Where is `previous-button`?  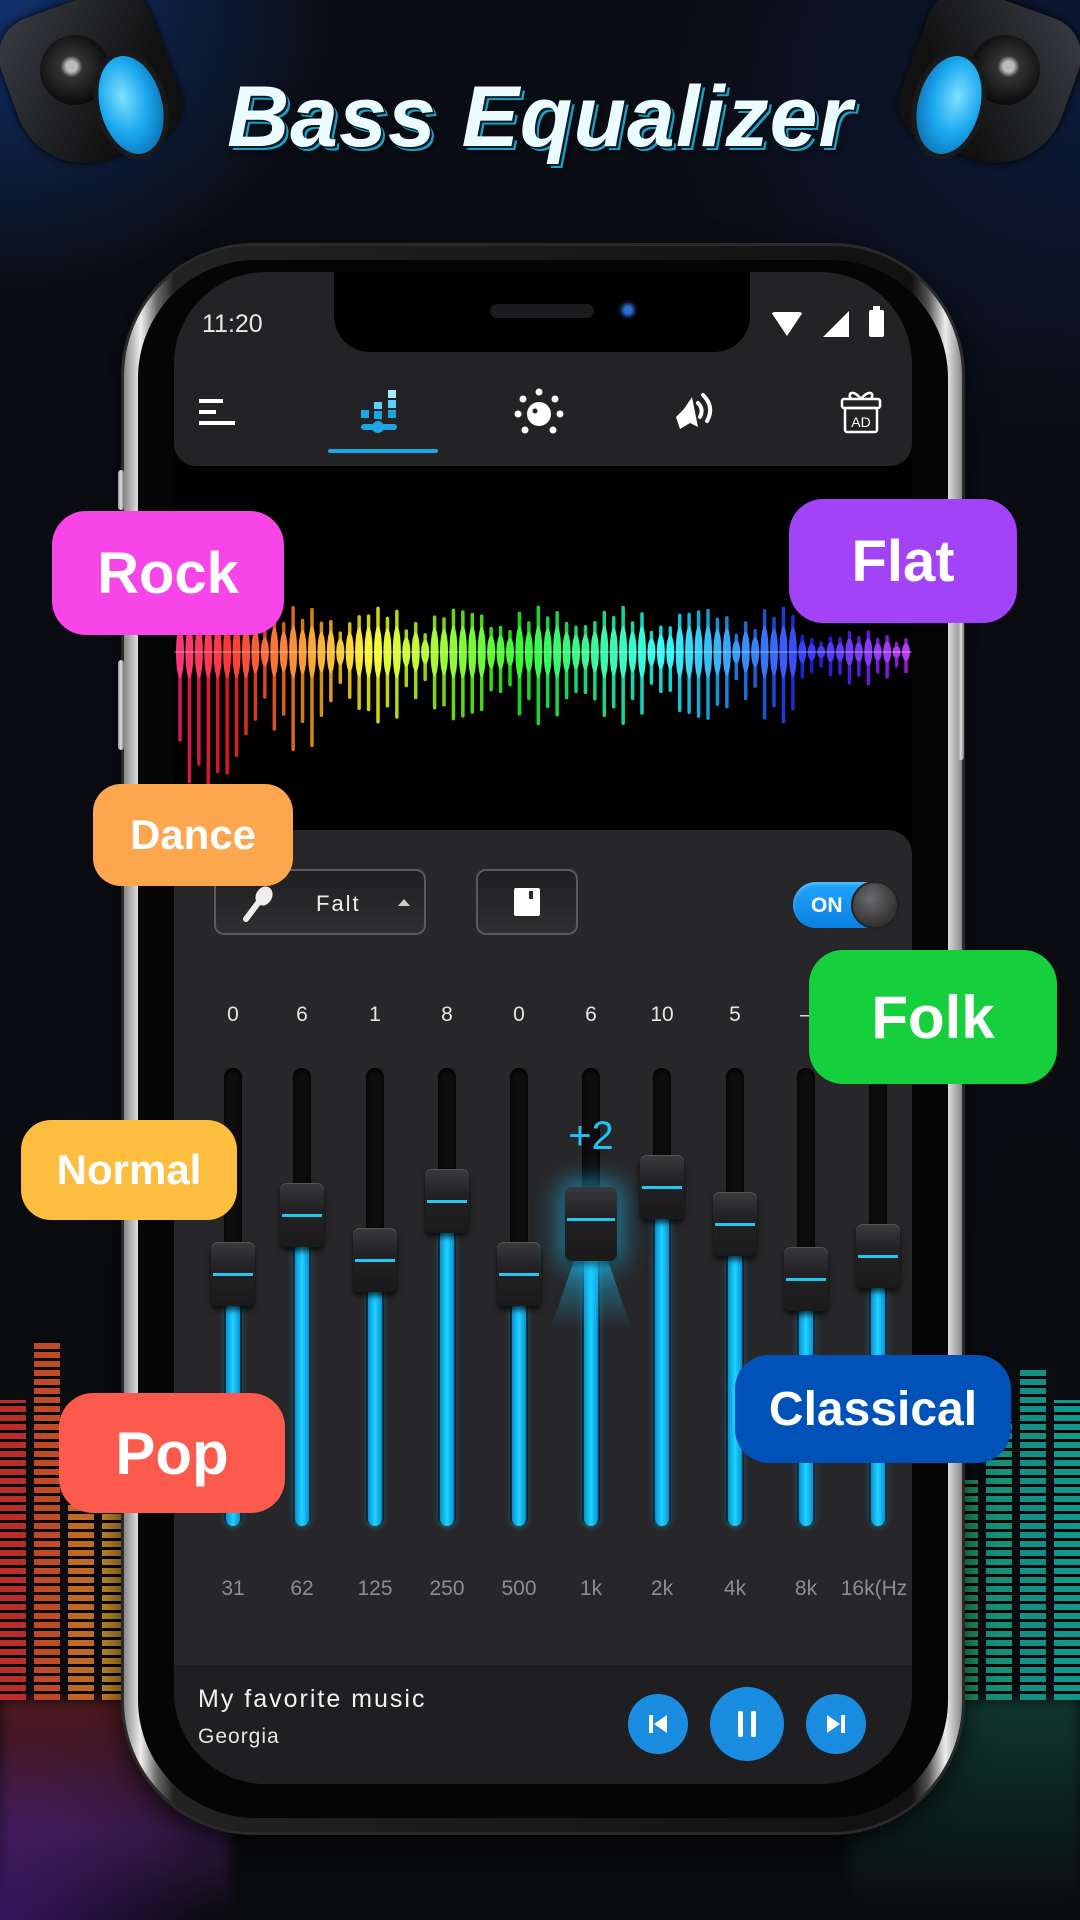
previous-button is located at coordinates (658, 1724).